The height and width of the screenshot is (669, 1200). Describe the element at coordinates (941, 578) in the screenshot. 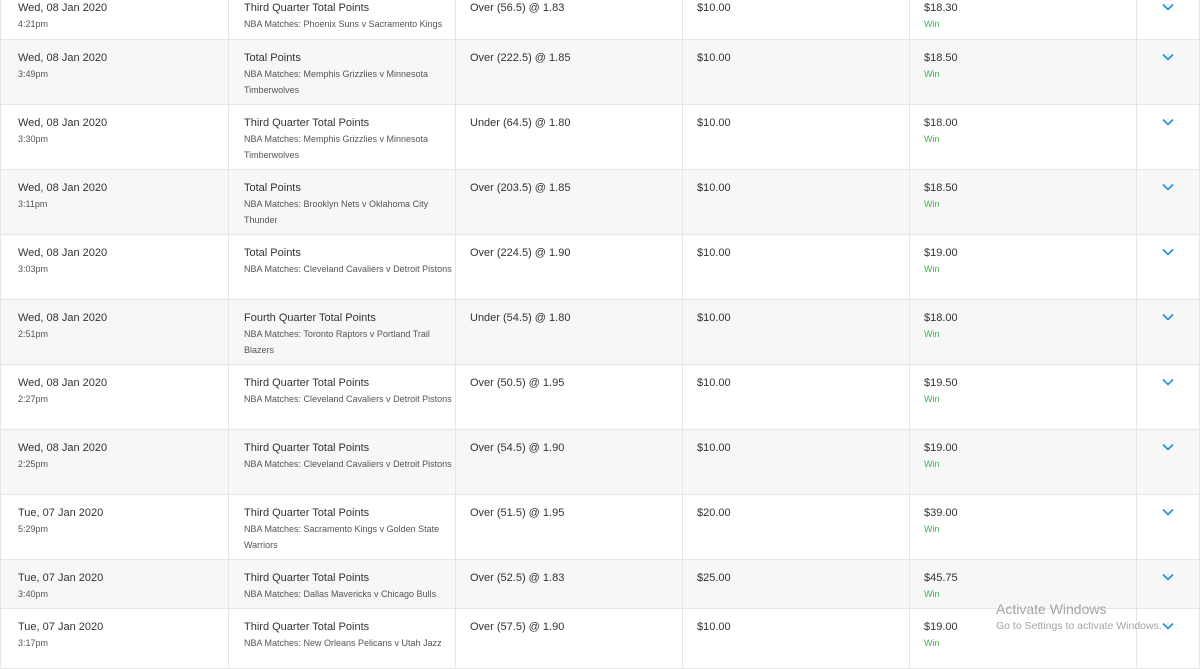

I see `bet-return: $45.75` at that location.